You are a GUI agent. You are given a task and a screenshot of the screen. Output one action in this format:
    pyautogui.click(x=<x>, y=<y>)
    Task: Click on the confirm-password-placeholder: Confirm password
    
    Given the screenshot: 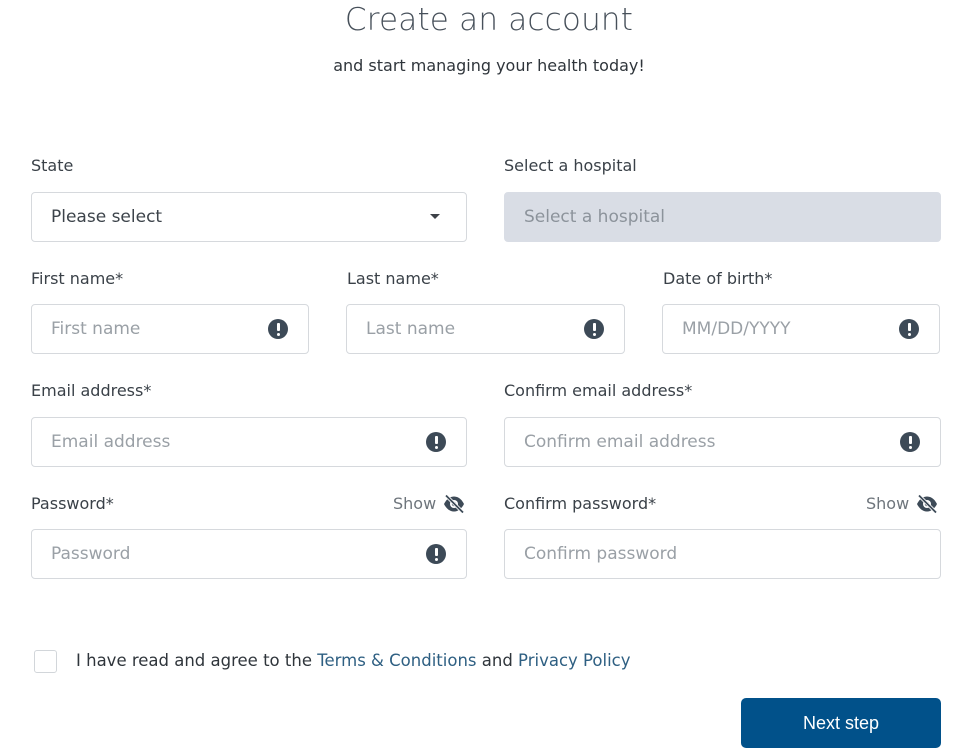 What is the action you would take?
    pyautogui.click(x=601, y=554)
    